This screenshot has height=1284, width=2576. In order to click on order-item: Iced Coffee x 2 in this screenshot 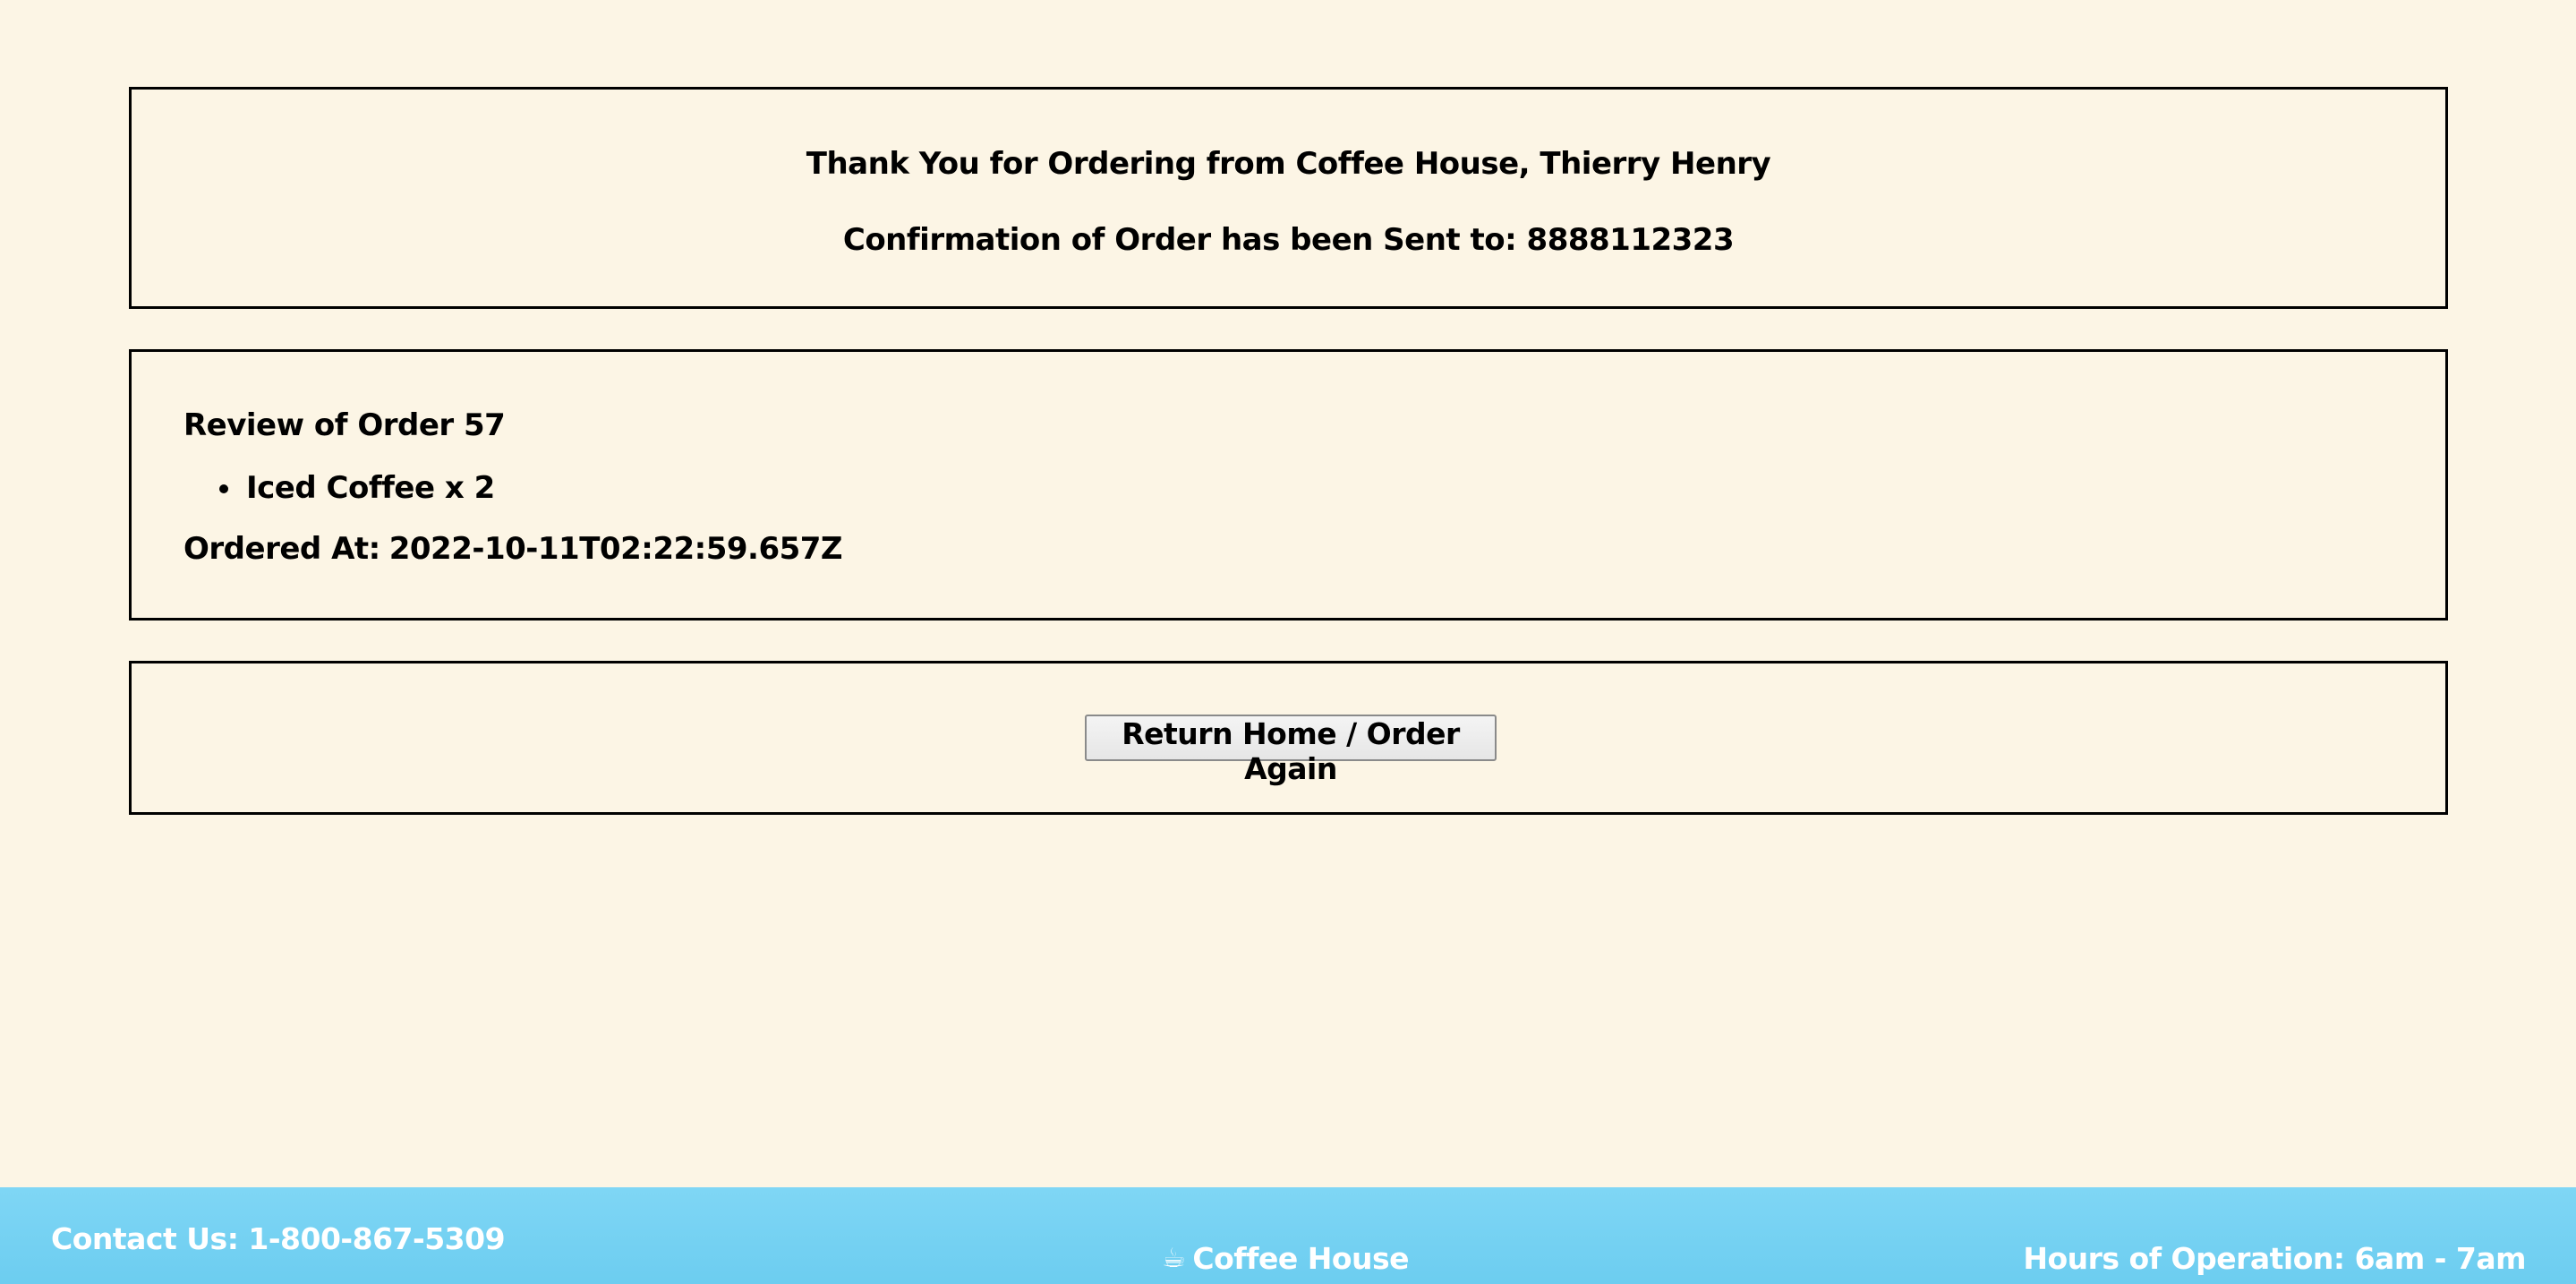, I will do `click(339, 488)`.